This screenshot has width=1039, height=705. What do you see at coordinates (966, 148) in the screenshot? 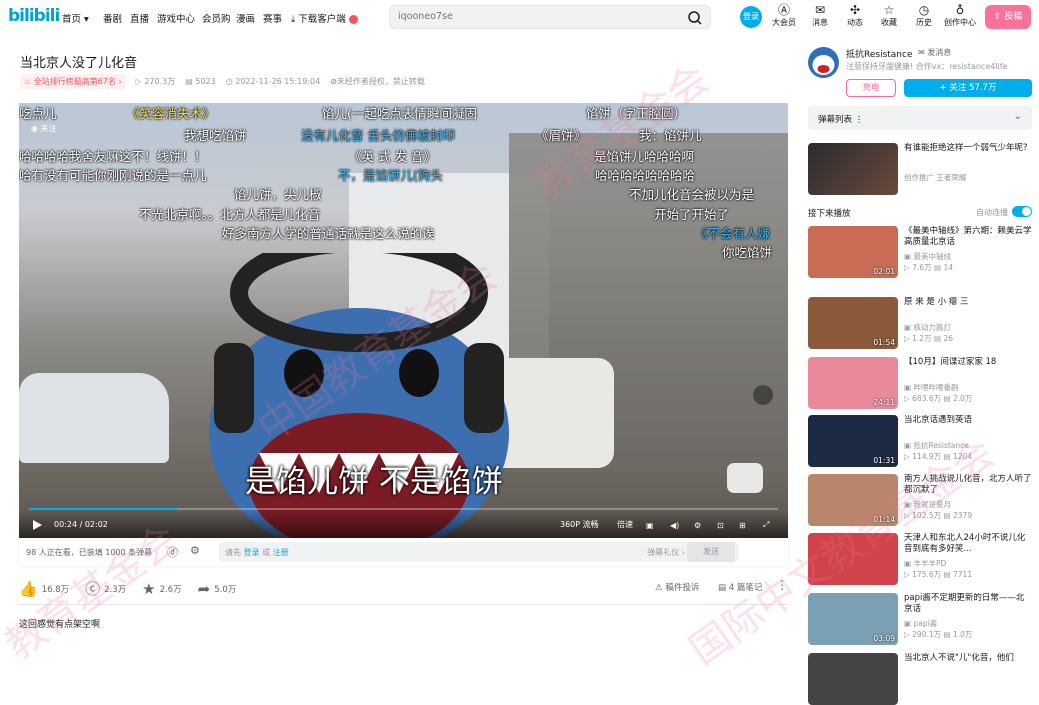
I see `ad-title: 有谁能拒绝这样一个弱气少年呢?` at bounding box center [966, 148].